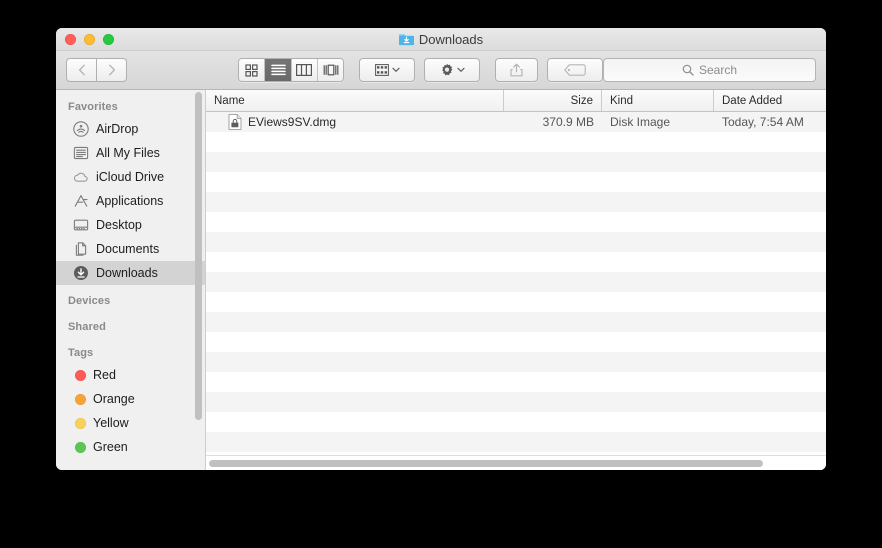 The image size is (882, 548). What do you see at coordinates (278, 70) in the screenshot?
I see `list-view-button` at bounding box center [278, 70].